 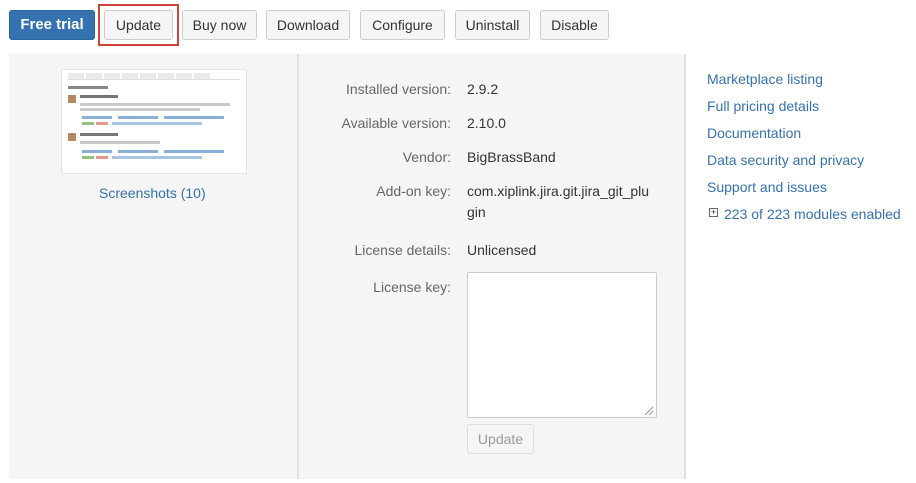 What do you see at coordinates (502, 250) in the screenshot?
I see `license-details-value: Unlicensed` at bounding box center [502, 250].